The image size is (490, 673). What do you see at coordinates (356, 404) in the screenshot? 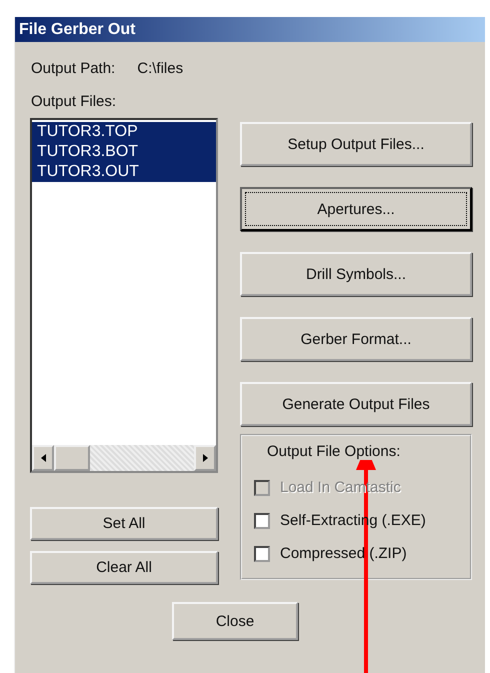
I see `action-button: Generate Output Files` at bounding box center [356, 404].